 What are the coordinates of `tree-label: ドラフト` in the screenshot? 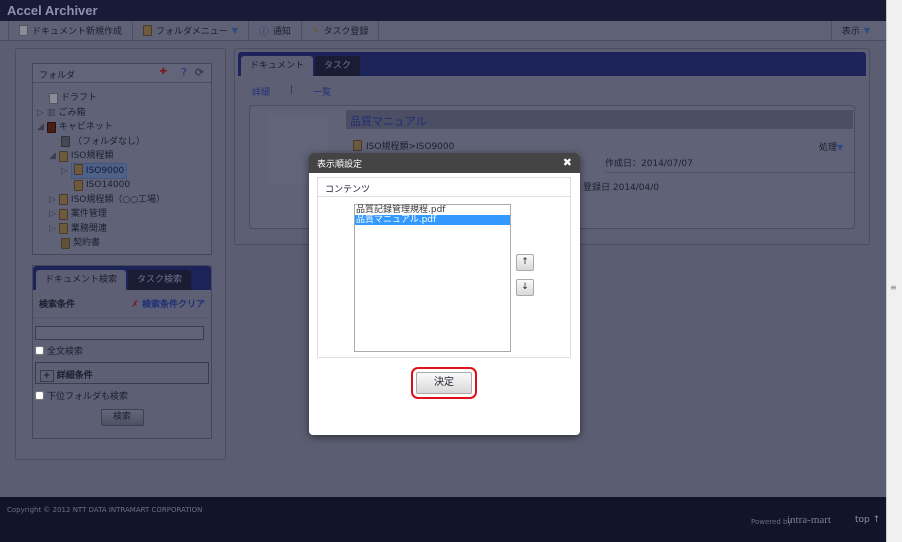 It's located at (79, 98).